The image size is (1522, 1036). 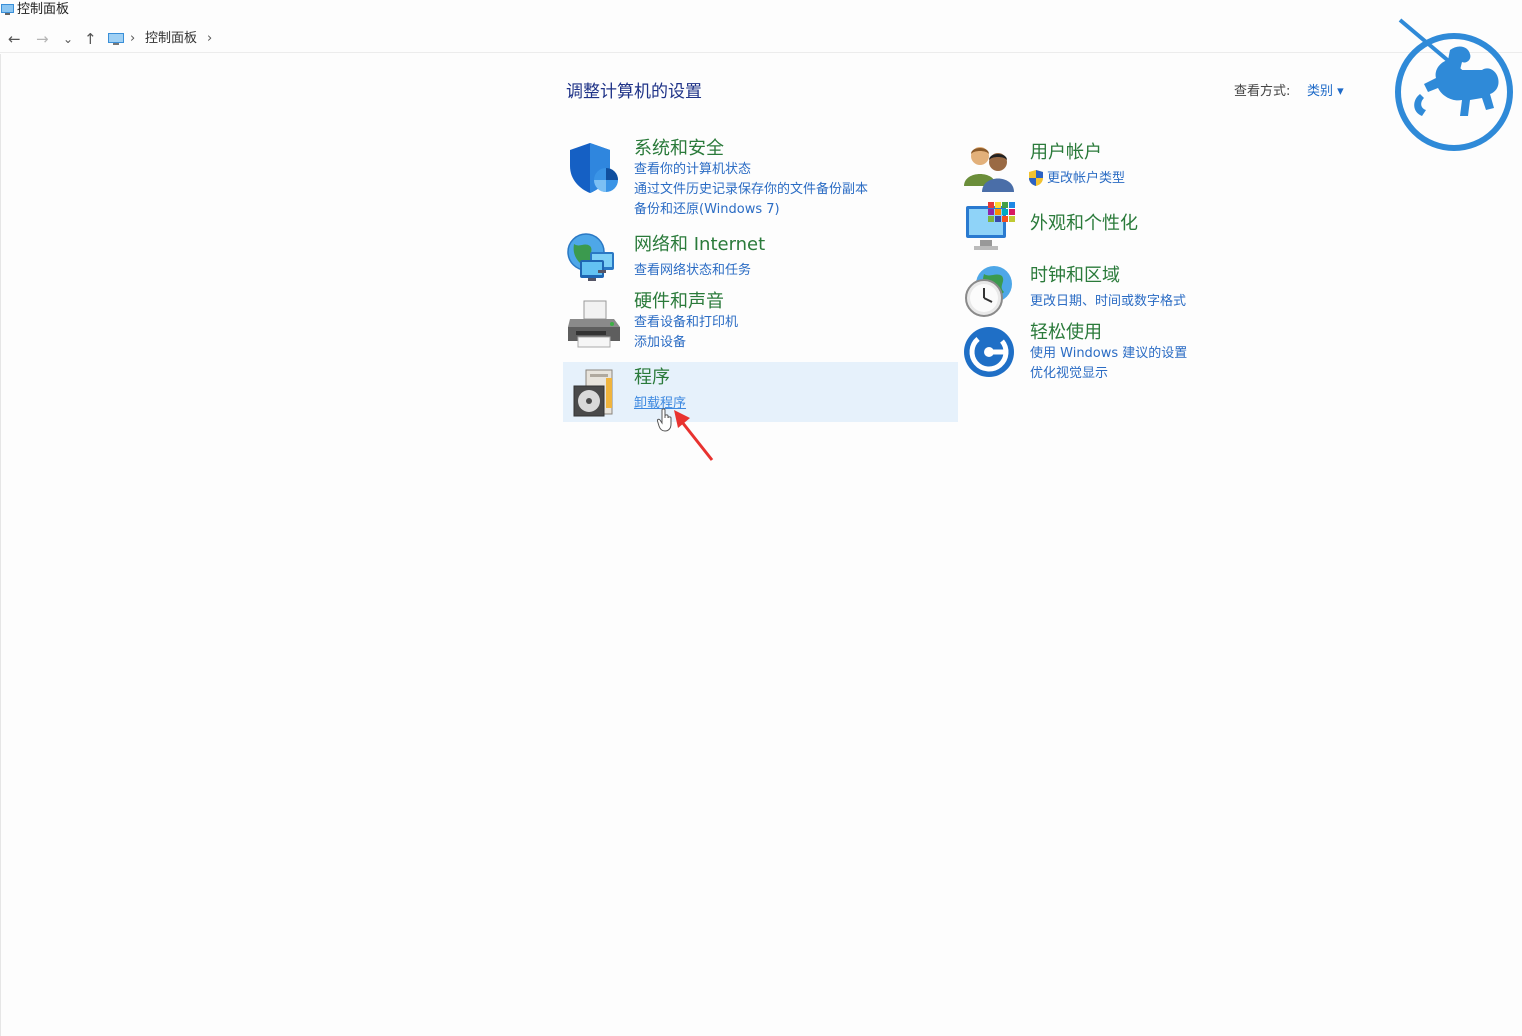 I want to click on category-ease-of-access: 轻松使用, so click(x=1066, y=333).